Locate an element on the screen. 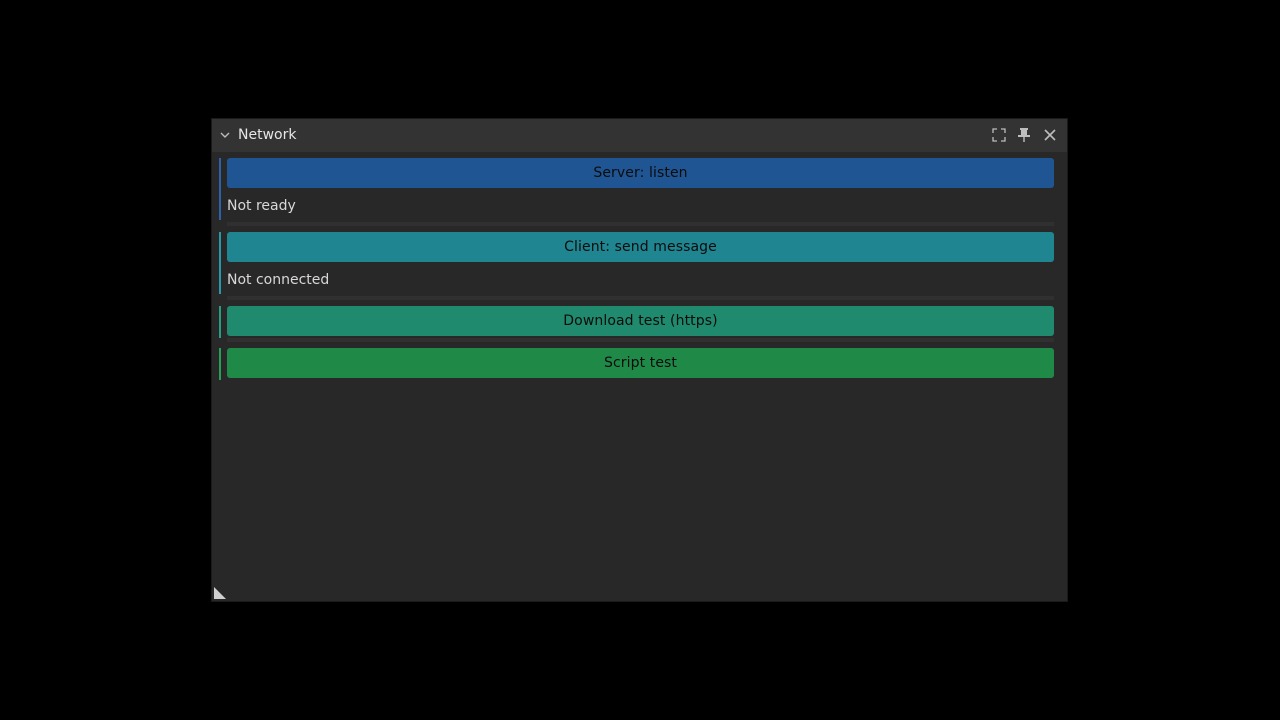 The height and width of the screenshot is (720, 1280). resize-grip-icon is located at coordinates (220, 593).